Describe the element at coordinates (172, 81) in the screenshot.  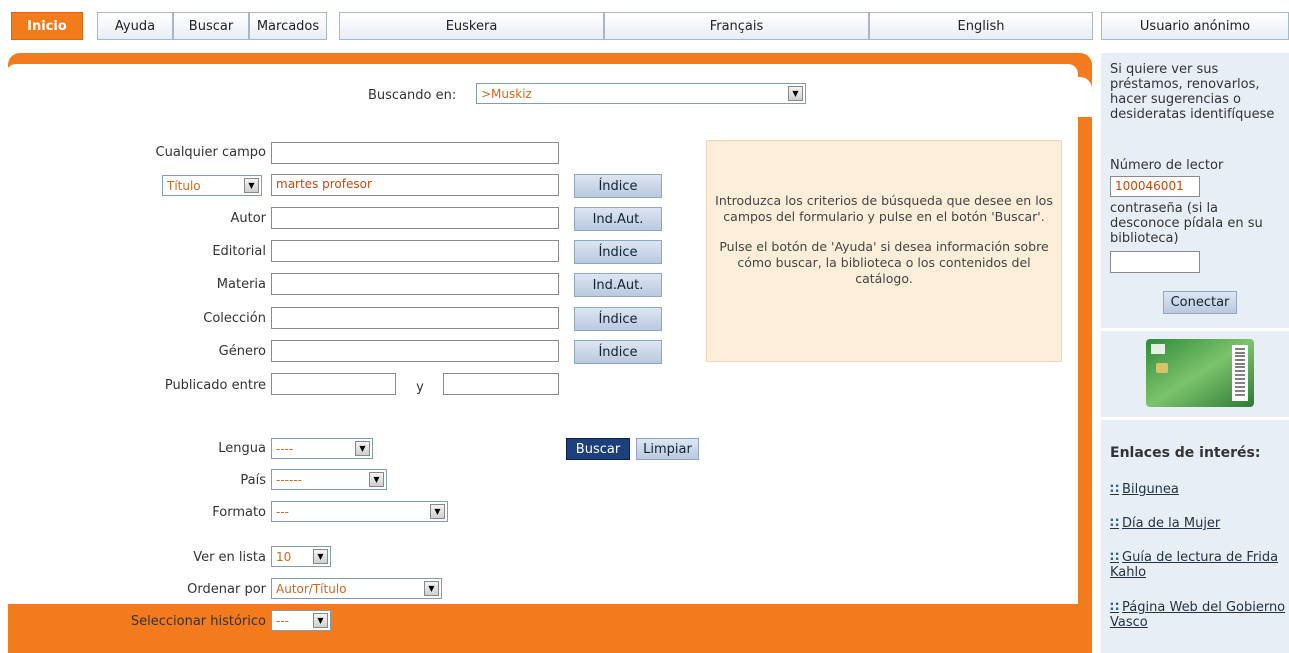
I see `page-title: Búsqueda General` at that location.